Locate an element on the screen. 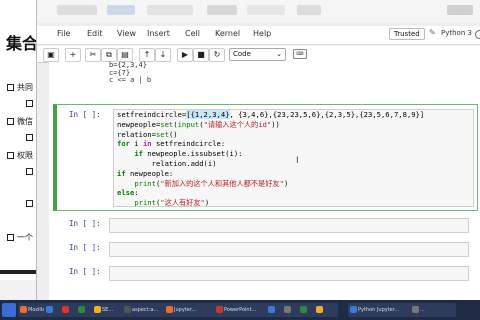 The height and width of the screenshot is (320, 480). paste-icon: ▤ is located at coordinates (125, 55).